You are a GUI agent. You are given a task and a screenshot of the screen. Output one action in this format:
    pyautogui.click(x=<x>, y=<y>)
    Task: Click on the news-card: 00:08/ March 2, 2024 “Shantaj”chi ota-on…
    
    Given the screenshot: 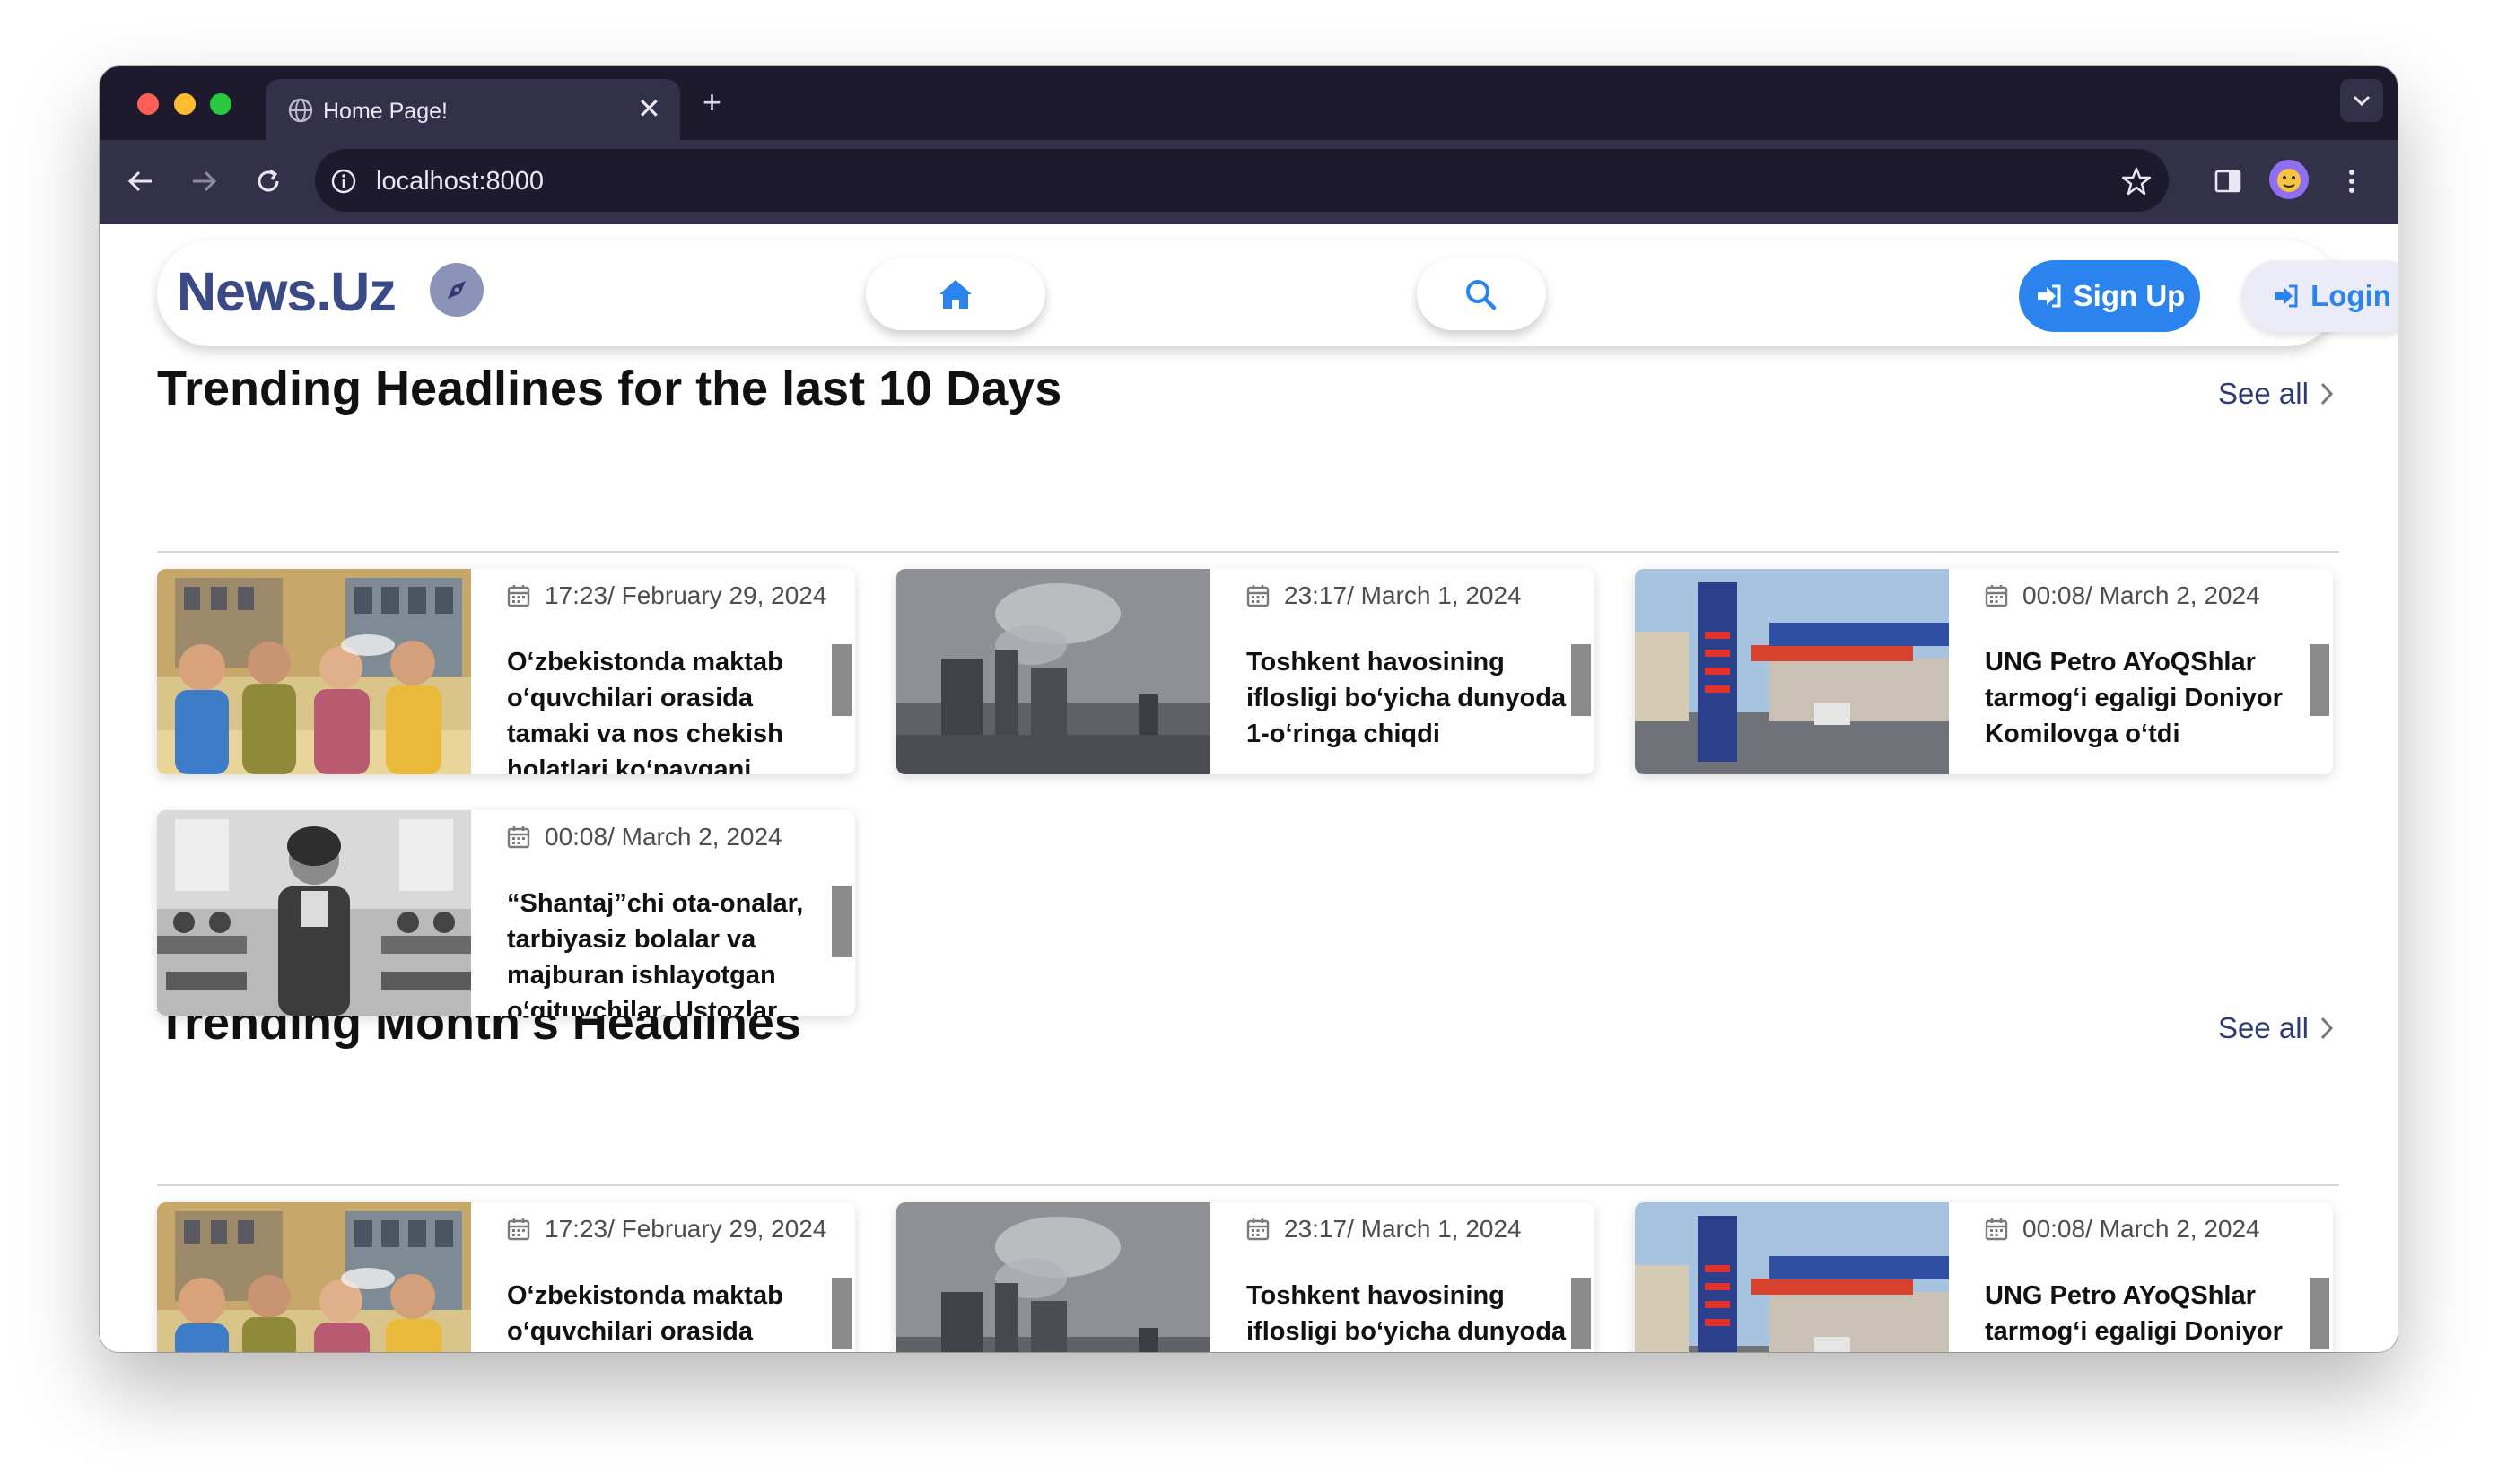 What is the action you would take?
    pyautogui.click(x=506, y=913)
    